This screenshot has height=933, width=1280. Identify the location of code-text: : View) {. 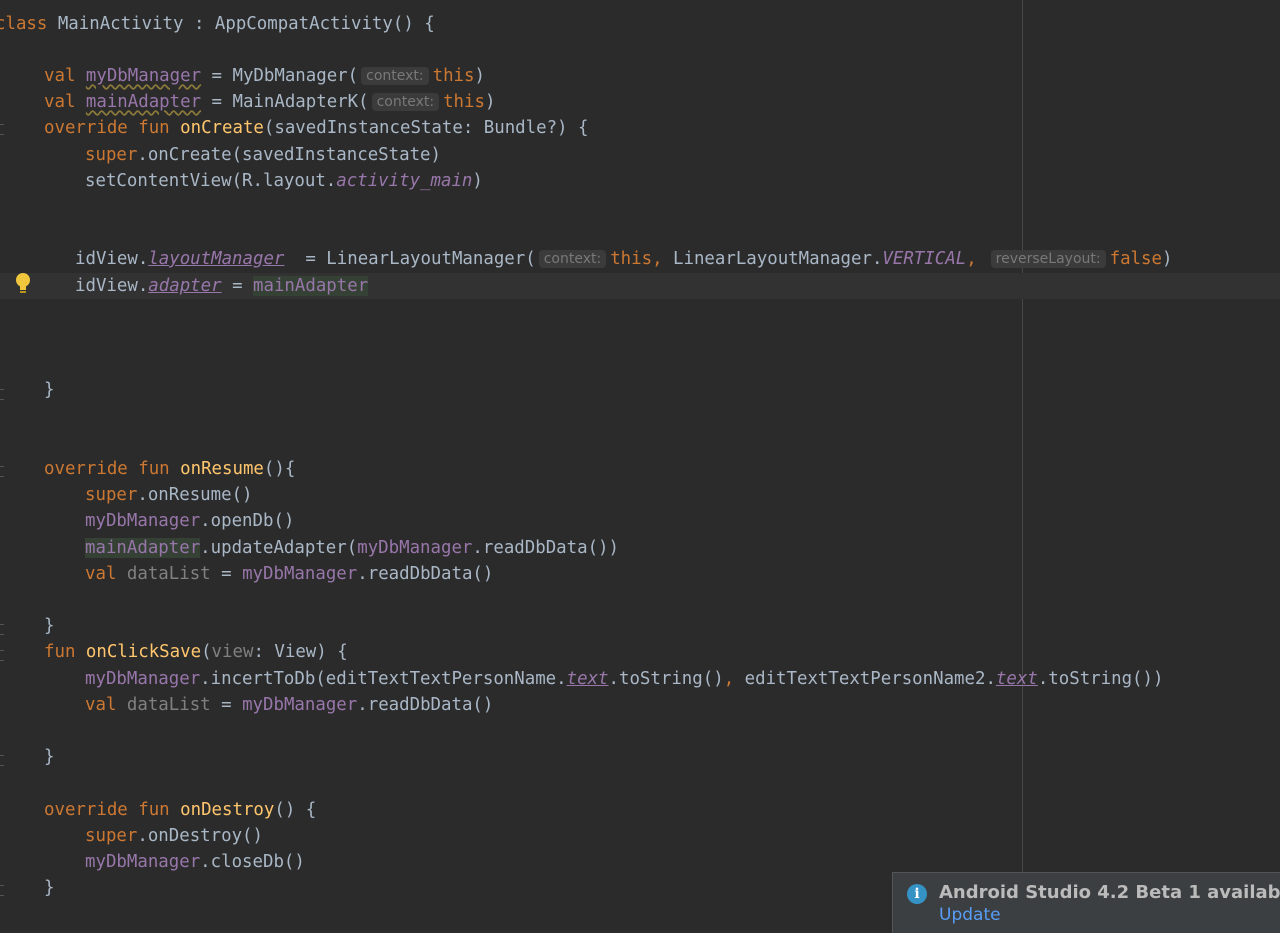
(300, 652).